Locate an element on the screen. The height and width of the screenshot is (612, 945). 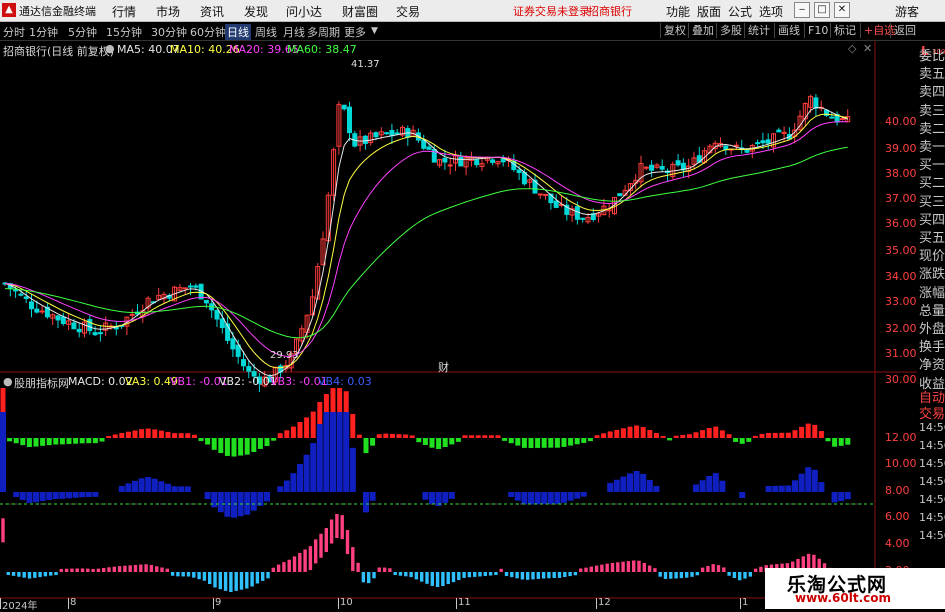
tab-more: 更多 is located at coordinates (355, 32).